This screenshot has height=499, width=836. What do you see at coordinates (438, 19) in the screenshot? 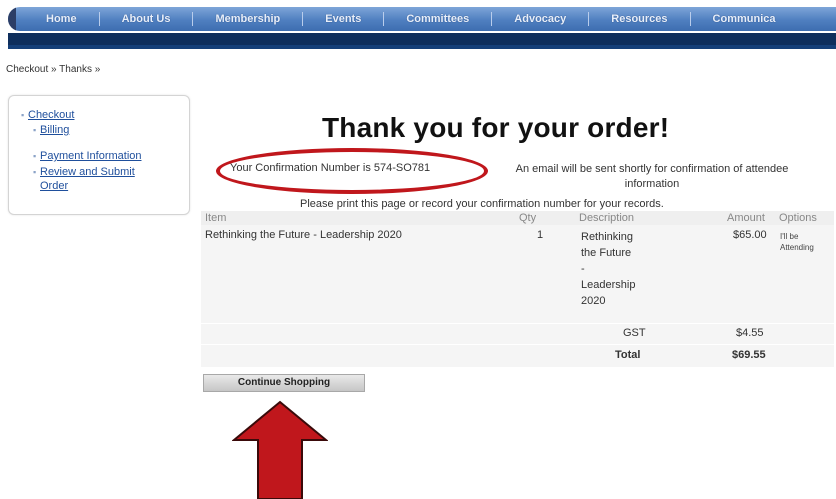
I see `nav-item-committees: Committees` at bounding box center [438, 19].